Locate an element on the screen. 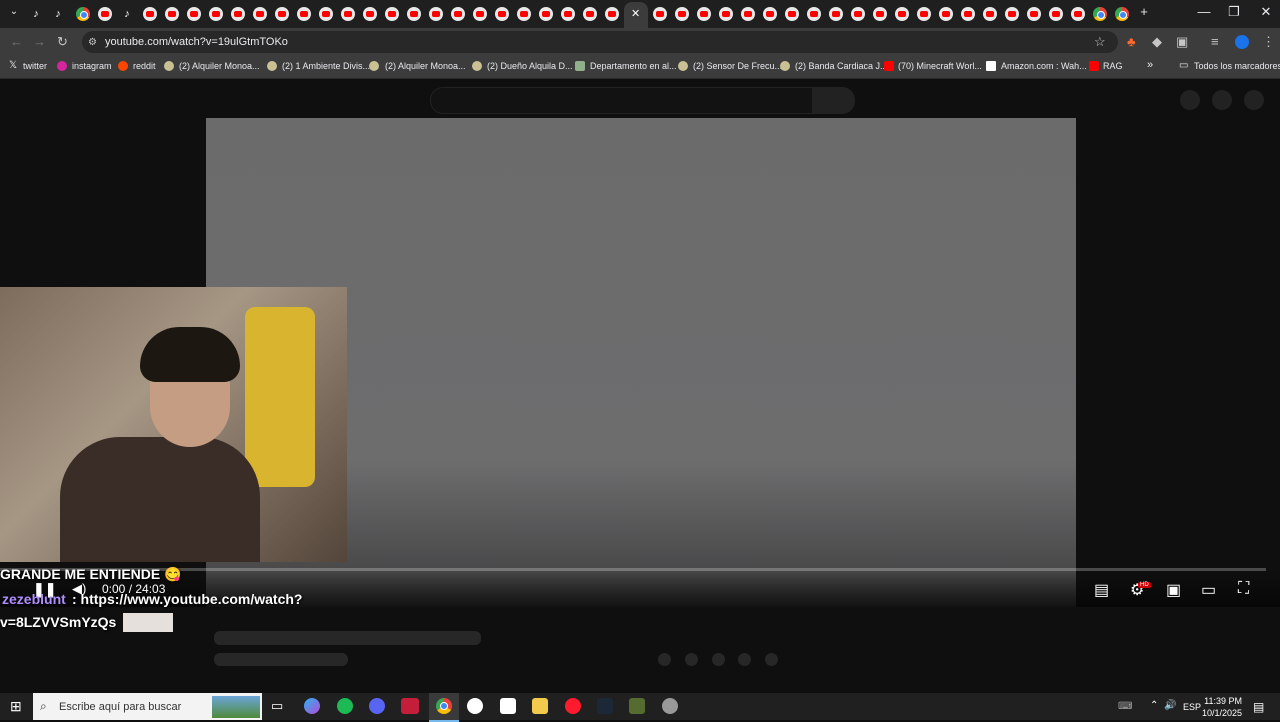 The width and height of the screenshot is (1280, 722). chrome-icon is located at coordinates (444, 706).